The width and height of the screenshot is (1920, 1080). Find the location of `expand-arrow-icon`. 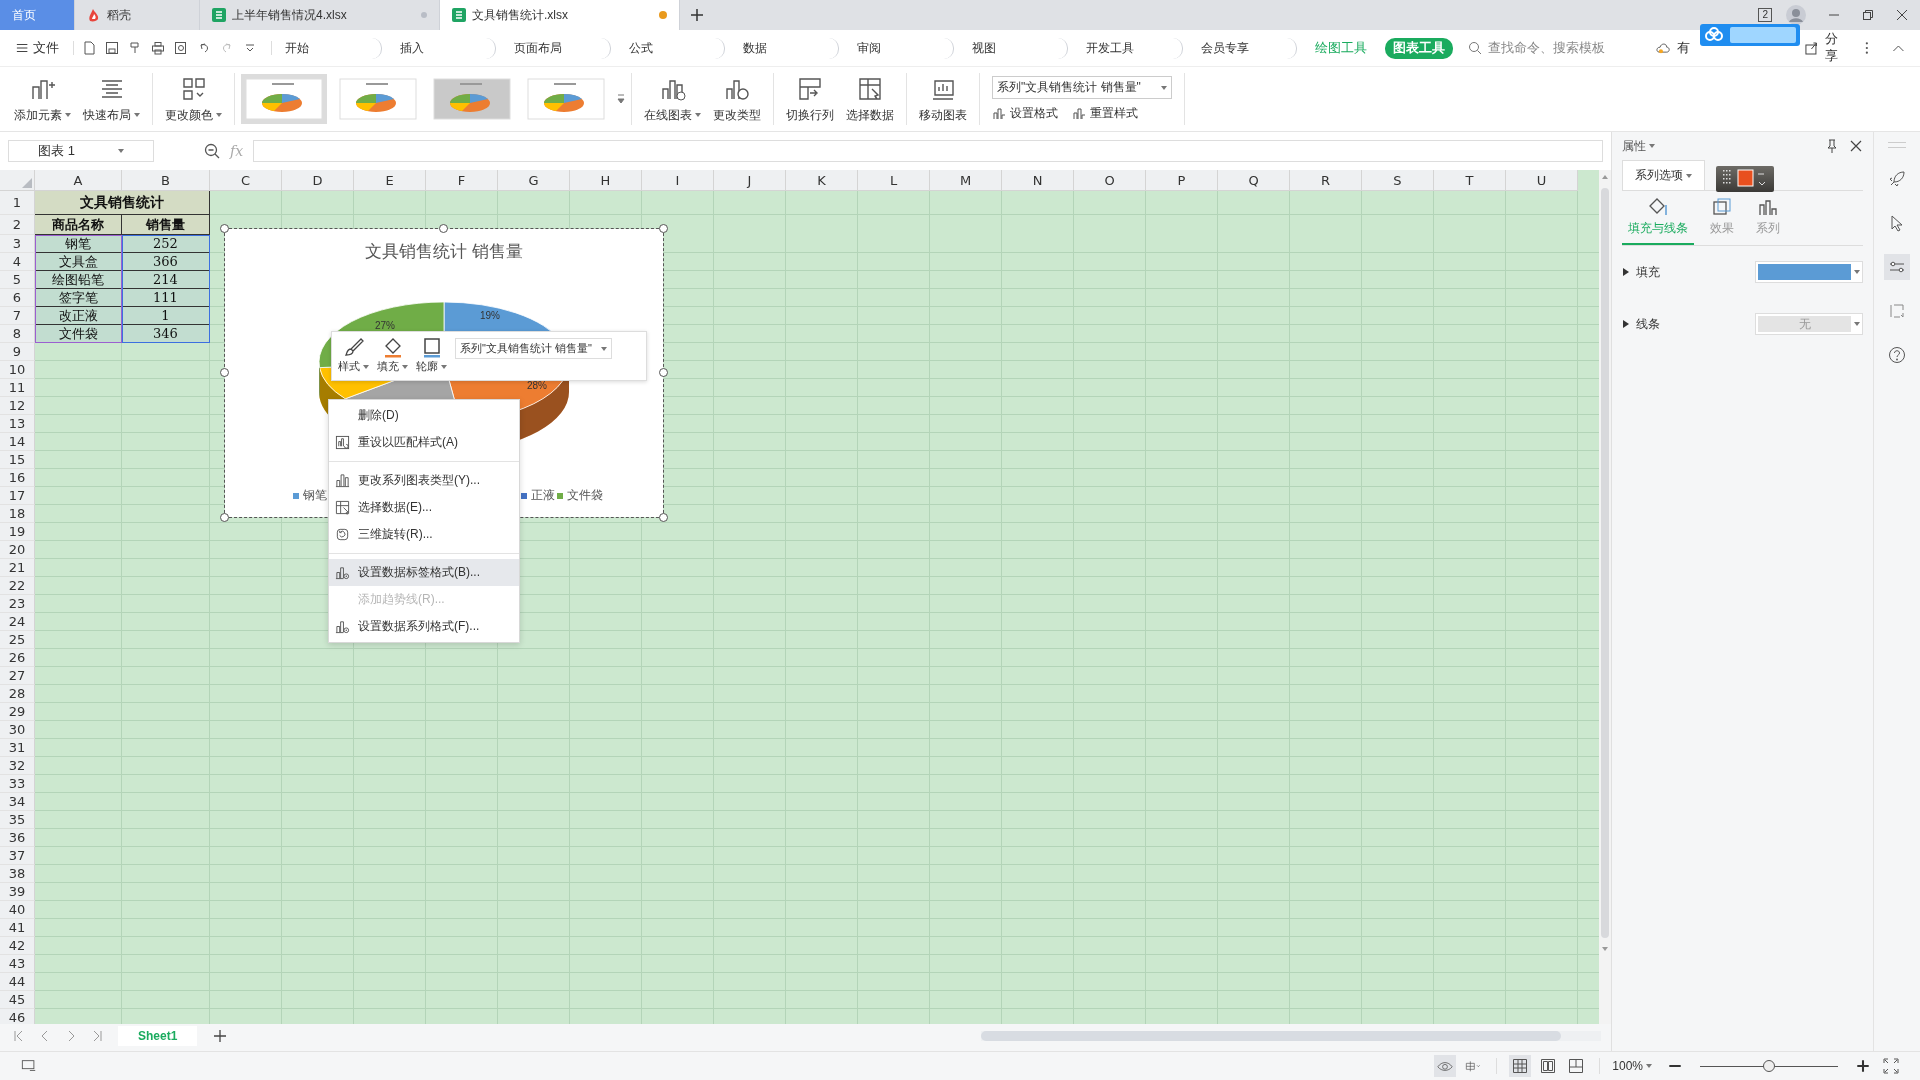

expand-arrow-icon is located at coordinates (1626, 272).